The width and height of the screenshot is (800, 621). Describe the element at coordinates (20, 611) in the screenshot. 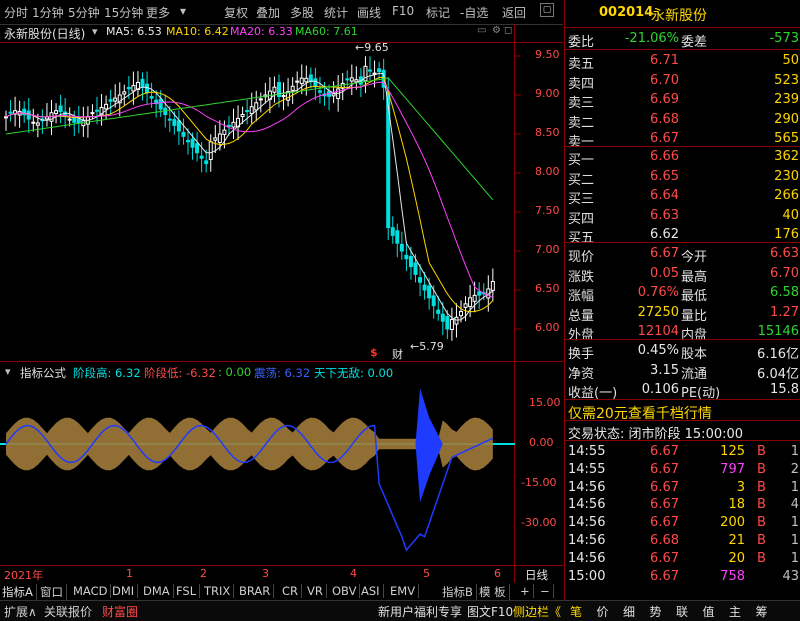

I see `status-left-item: 扩展∧` at that location.